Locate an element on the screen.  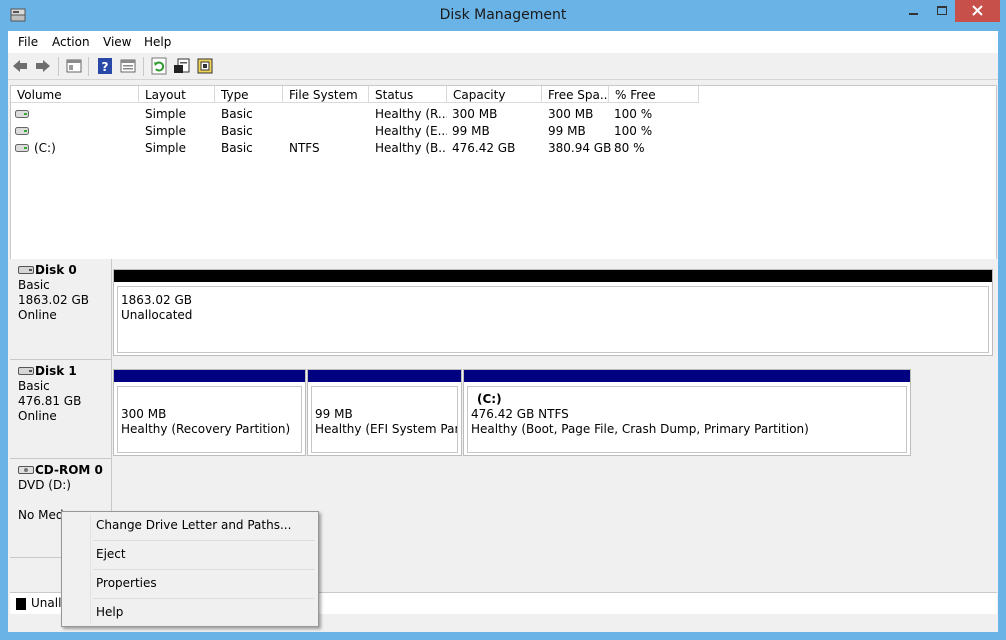
disk-size: 1863.02 GB is located at coordinates (53, 300).